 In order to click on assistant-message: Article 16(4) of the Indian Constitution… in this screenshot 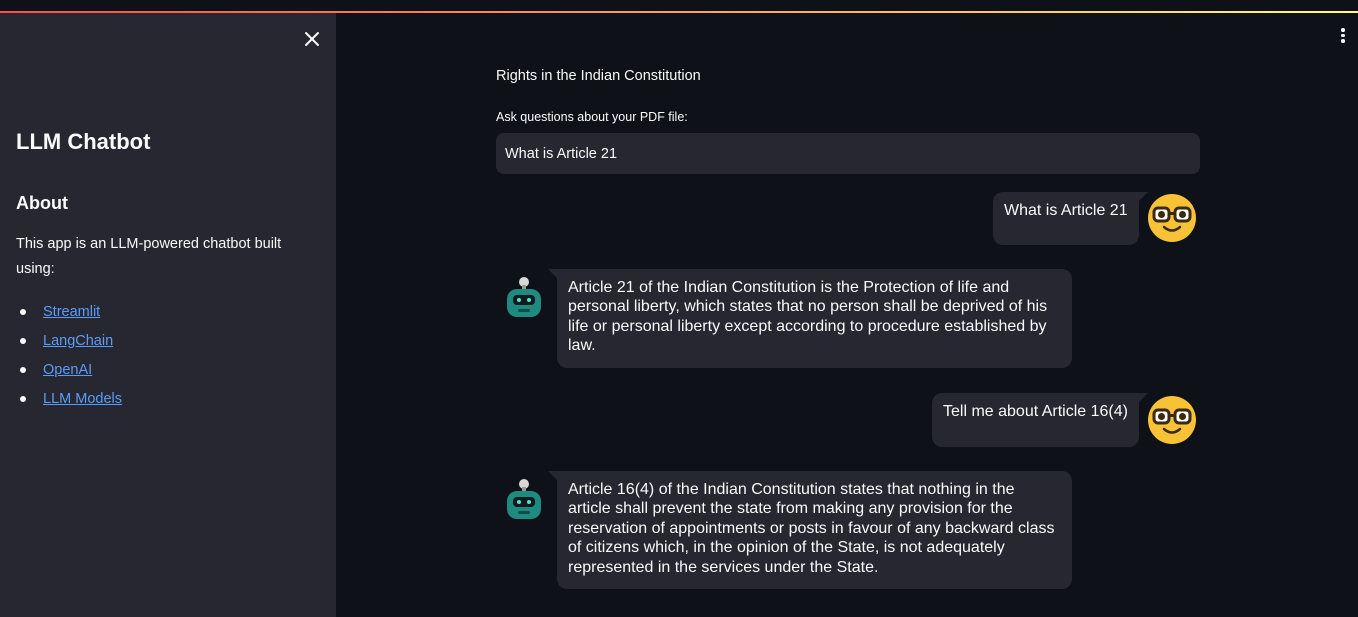, I will do `click(810, 530)`.